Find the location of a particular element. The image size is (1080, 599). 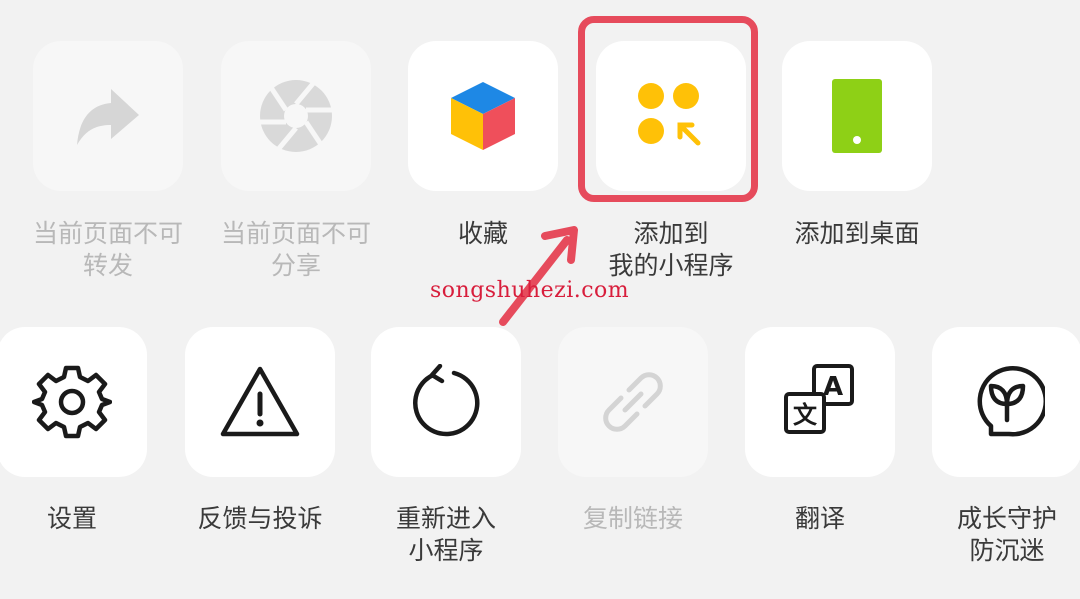

favorite-button is located at coordinates (483, 116).